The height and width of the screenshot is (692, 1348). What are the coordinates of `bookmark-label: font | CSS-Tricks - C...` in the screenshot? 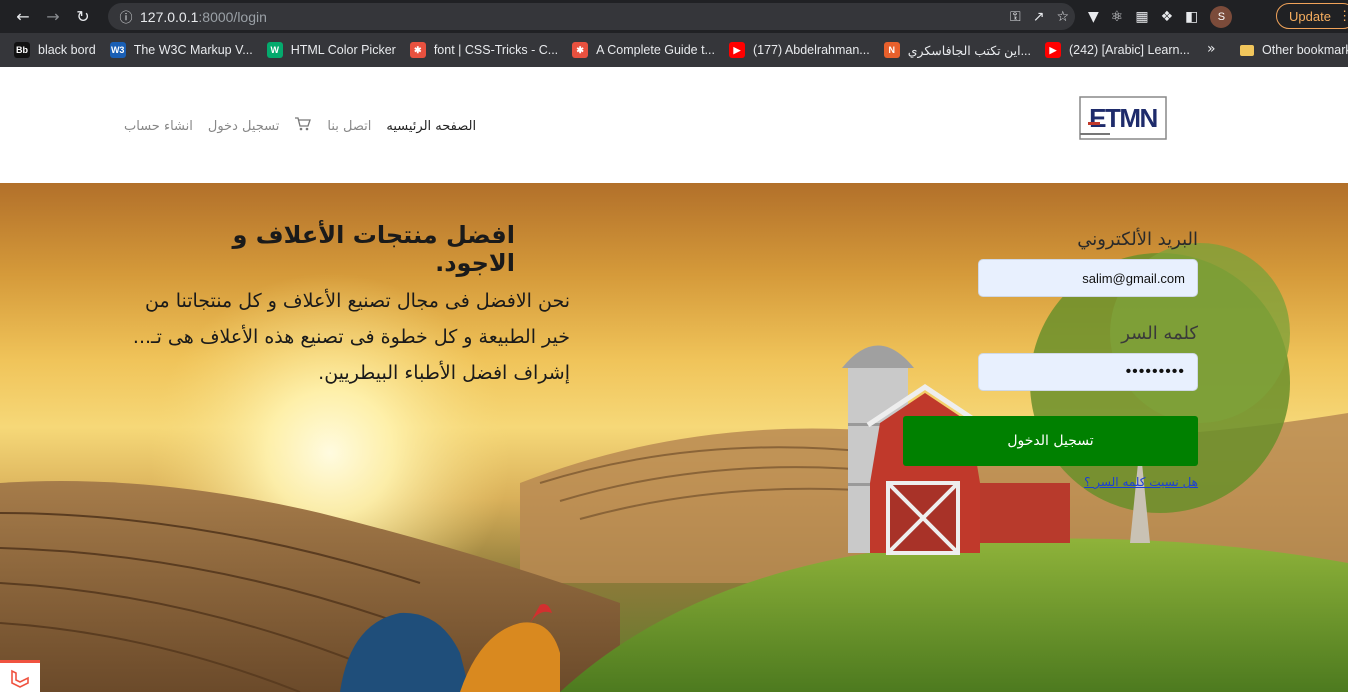 It's located at (496, 50).